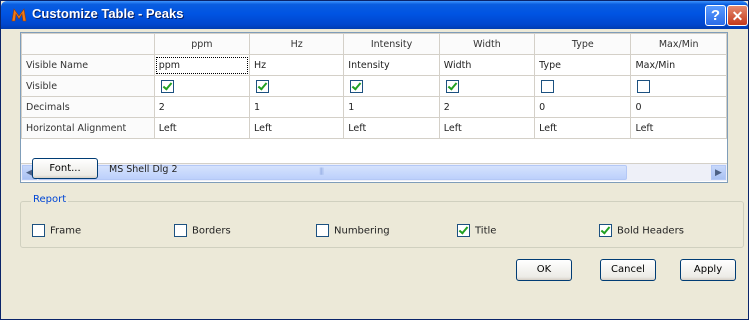 The width and height of the screenshot is (749, 320). What do you see at coordinates (88, 86) in the screenshot?
I see `row-header-visible: Visible` at bounding box center [88, 86].